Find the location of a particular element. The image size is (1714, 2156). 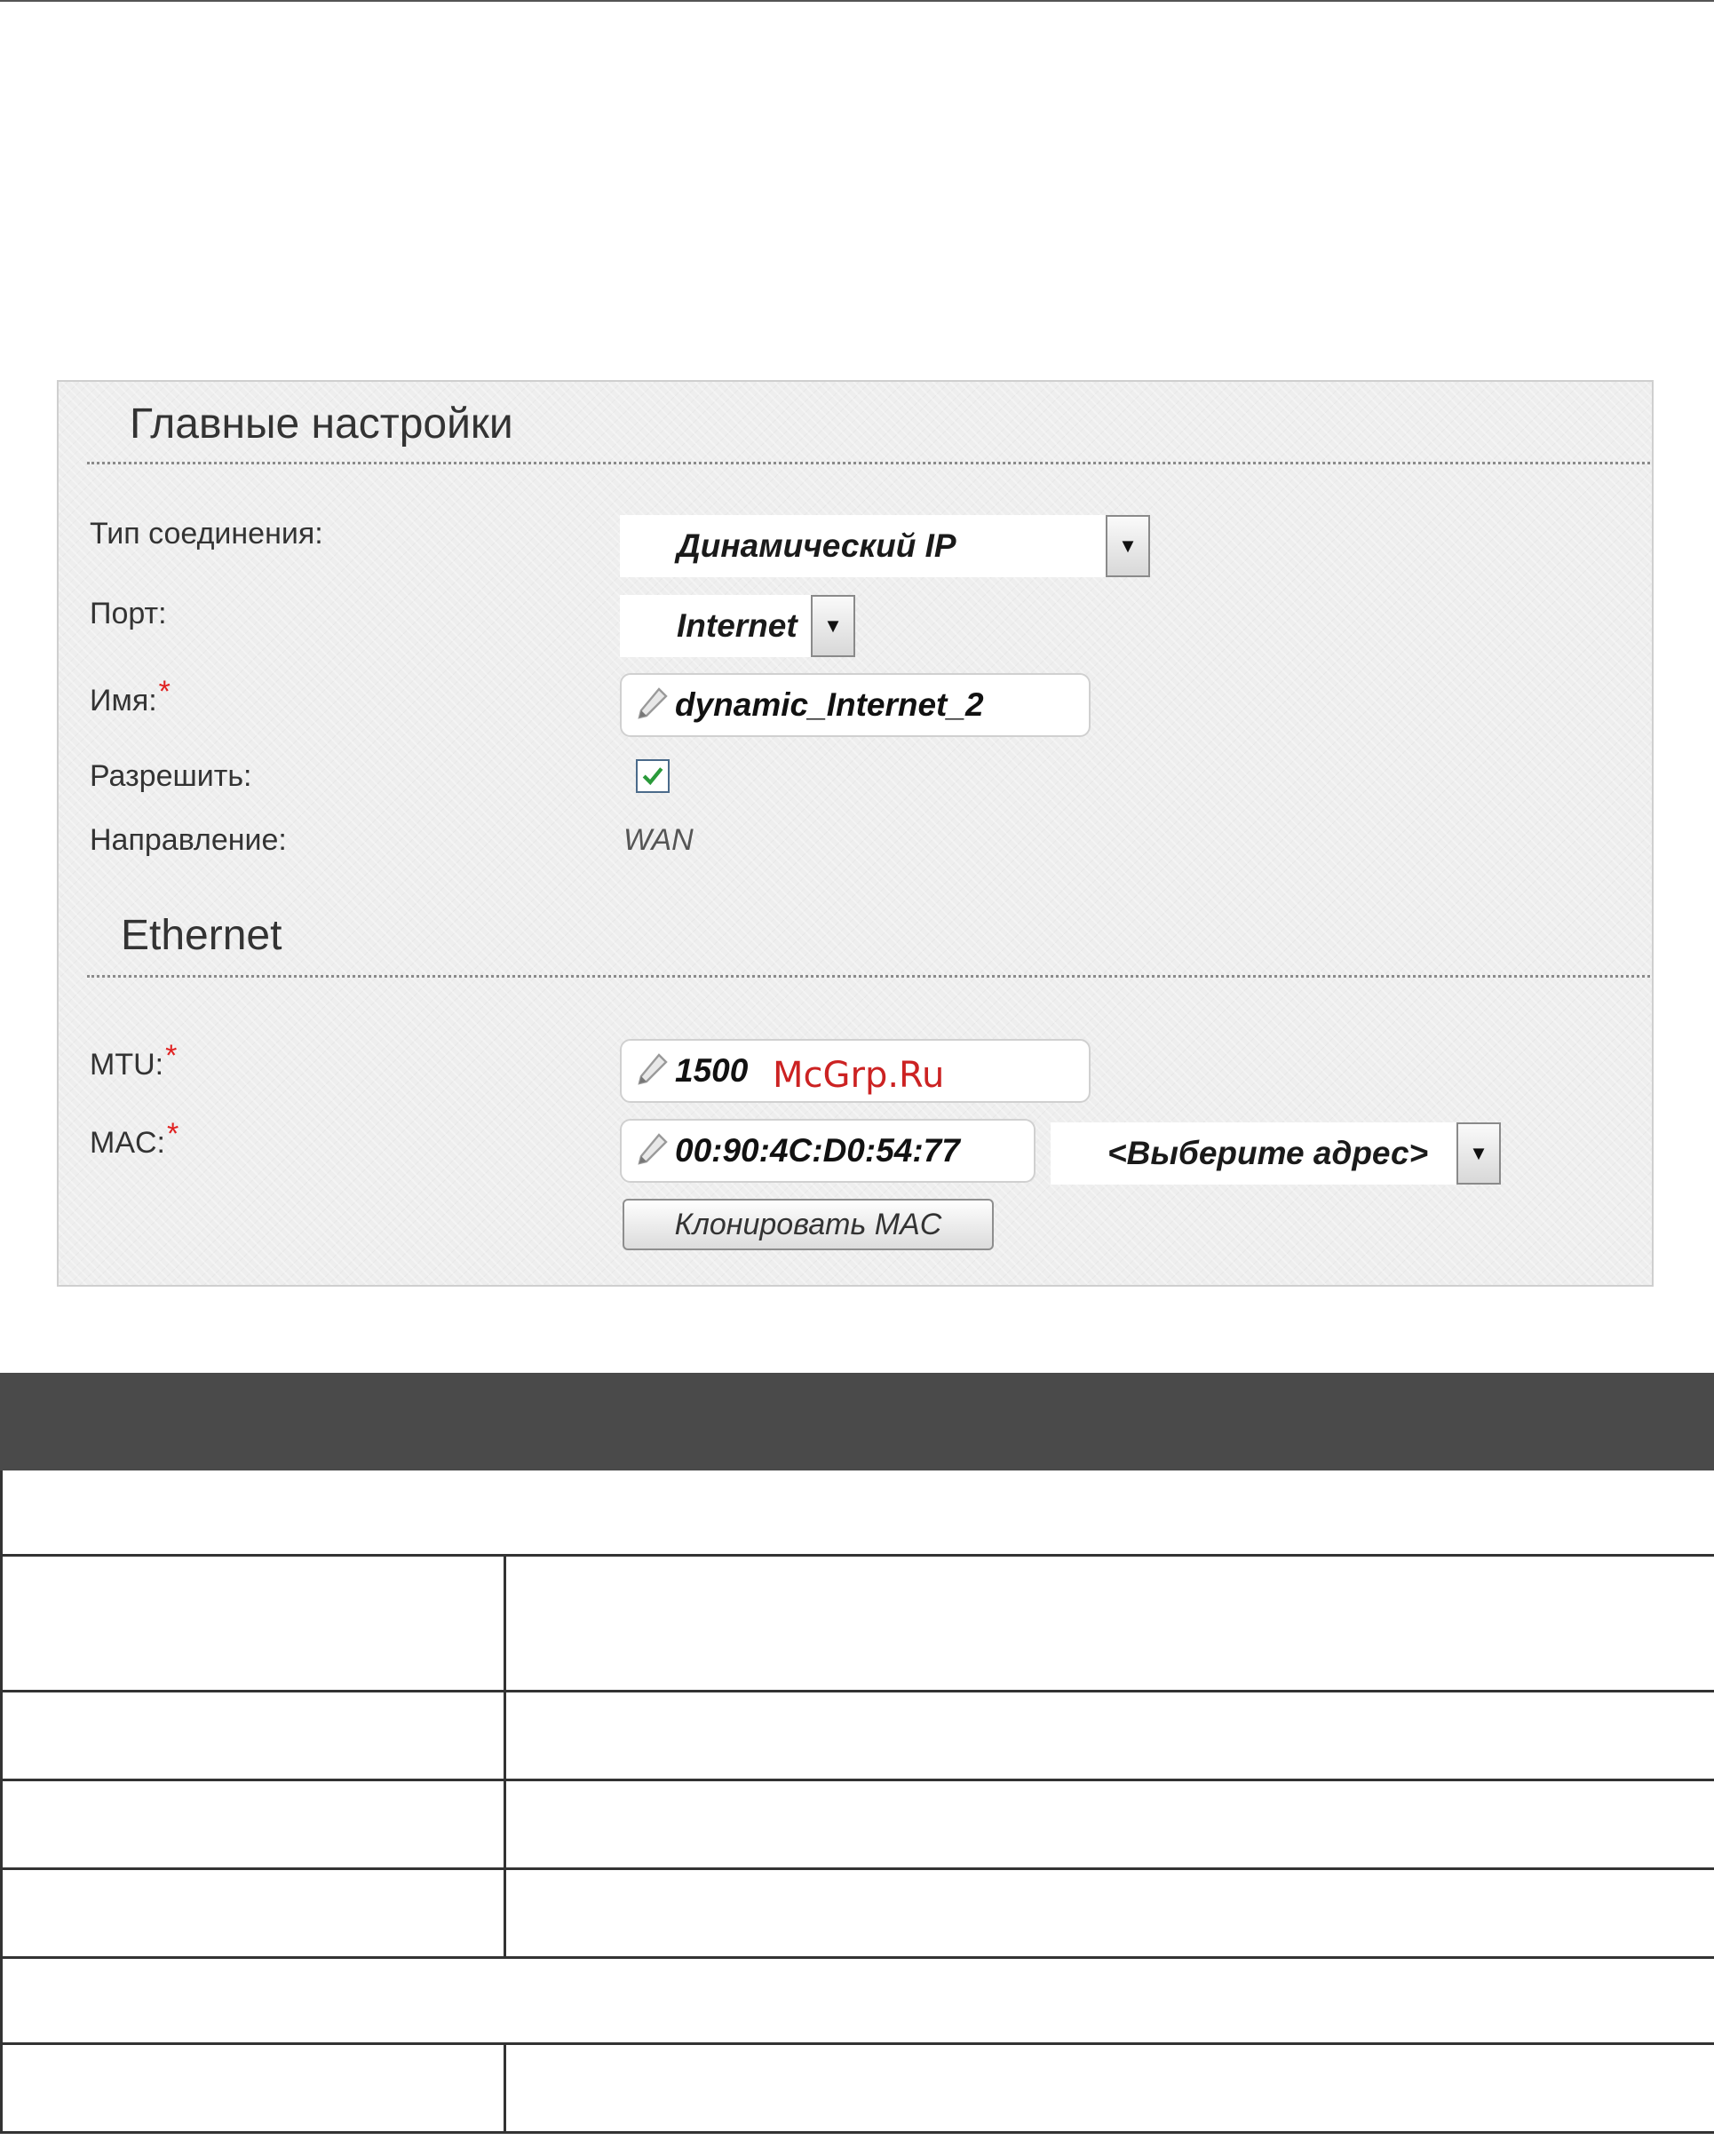

checkmark-icon is located at coordinates (653, 776).